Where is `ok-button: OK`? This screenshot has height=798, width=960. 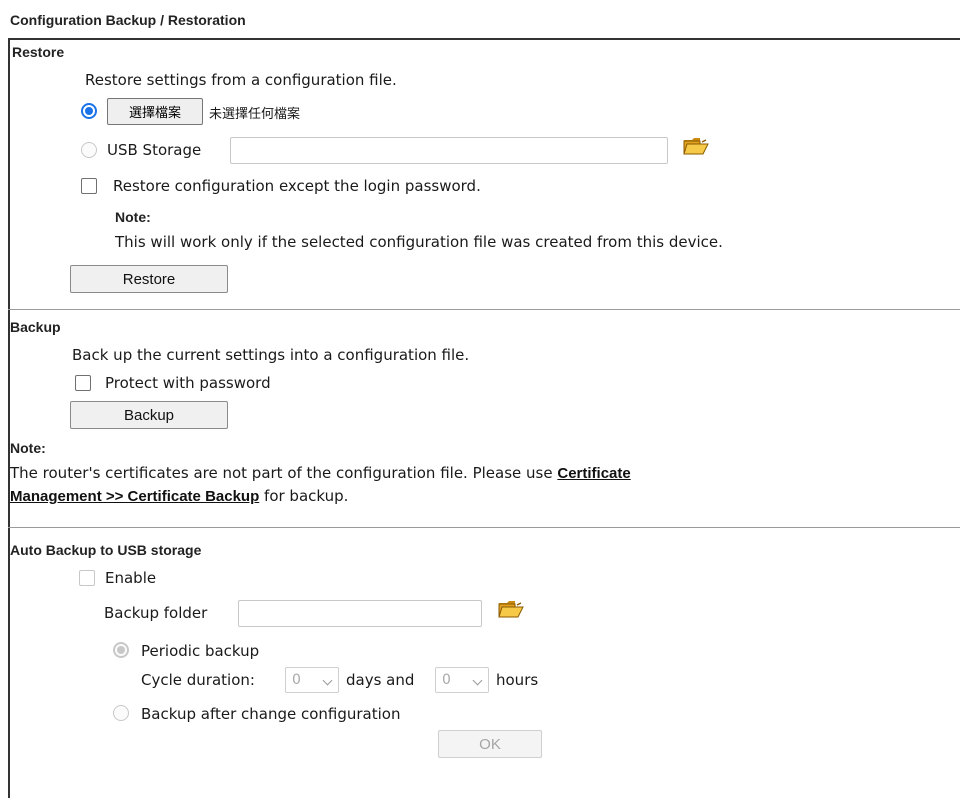
ok-button: OK is located at coordinates (490, 744).